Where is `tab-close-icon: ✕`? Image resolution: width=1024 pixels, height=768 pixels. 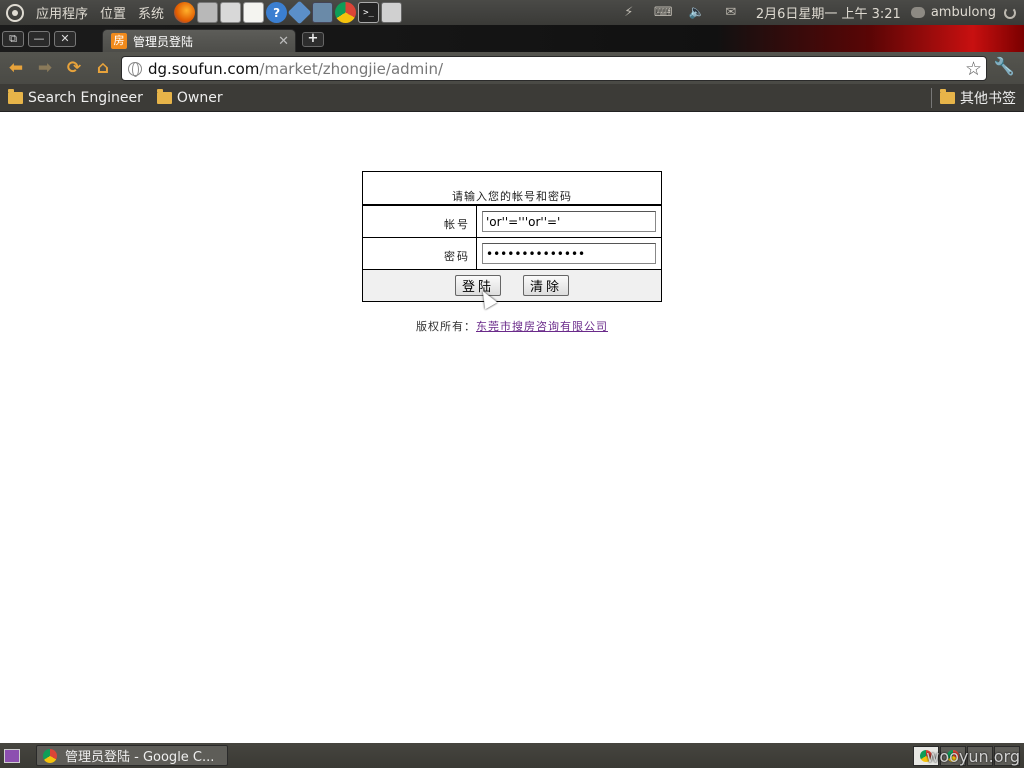 tab-close-icon: ✕ is located at coordinates (283, 41).